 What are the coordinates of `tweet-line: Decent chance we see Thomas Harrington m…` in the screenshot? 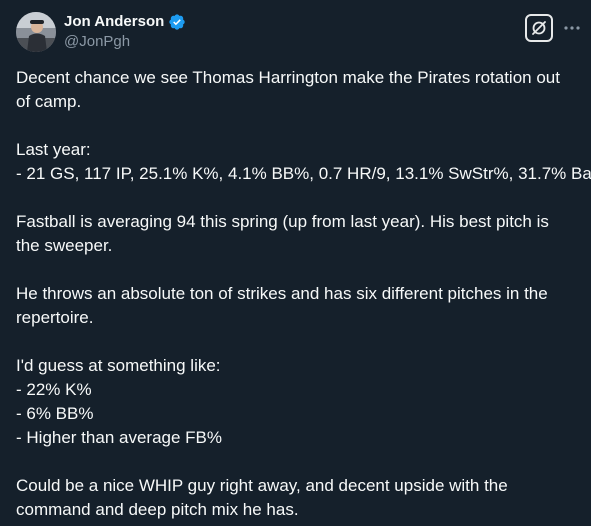 It's located at (288, 77).